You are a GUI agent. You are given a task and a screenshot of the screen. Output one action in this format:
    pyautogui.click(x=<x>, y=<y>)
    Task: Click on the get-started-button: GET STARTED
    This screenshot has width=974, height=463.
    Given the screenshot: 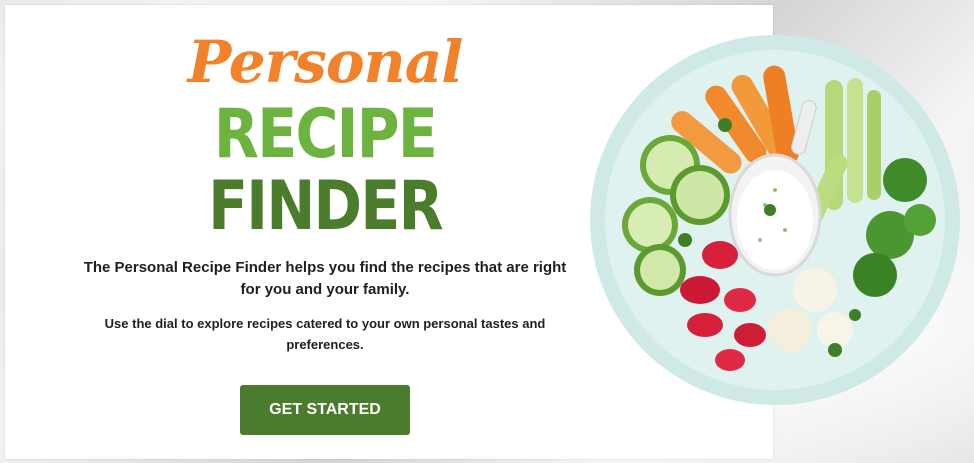 What is the action you would take?
    pyautogui.click(x=325, y=410)
    